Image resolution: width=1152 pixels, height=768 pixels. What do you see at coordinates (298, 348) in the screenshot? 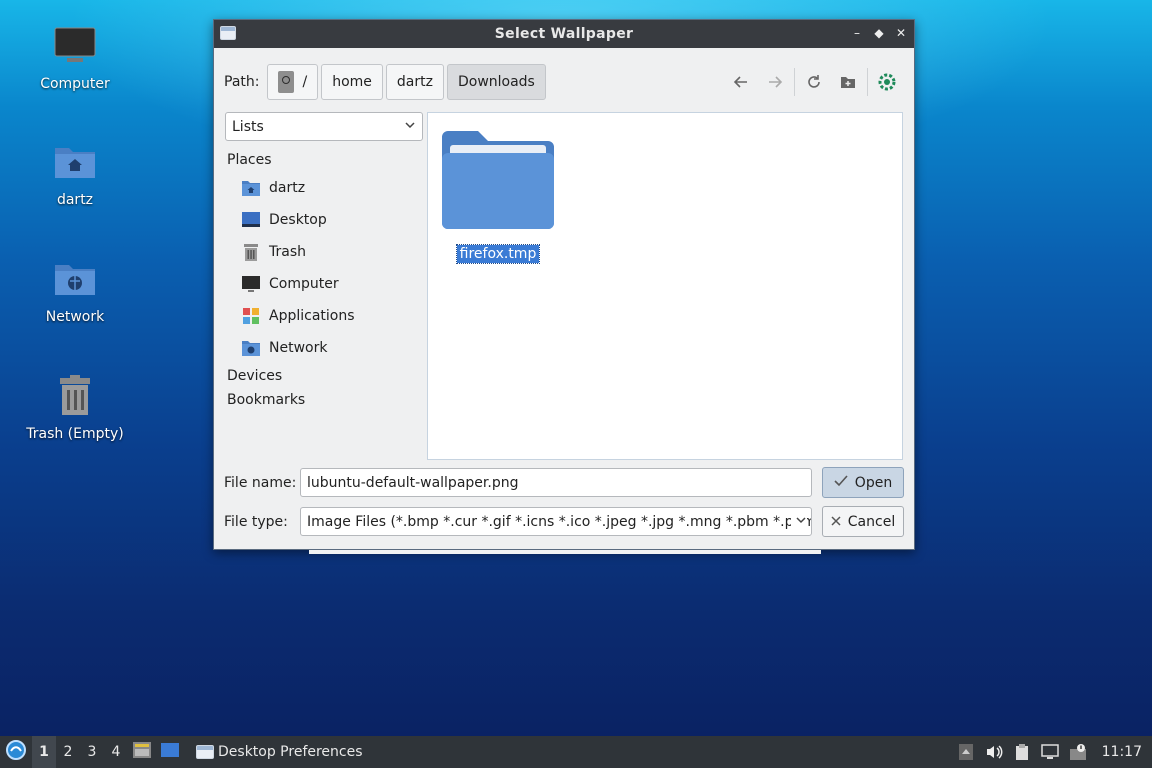
I see `places-item-label: Network` at bounding box center [298, 348].